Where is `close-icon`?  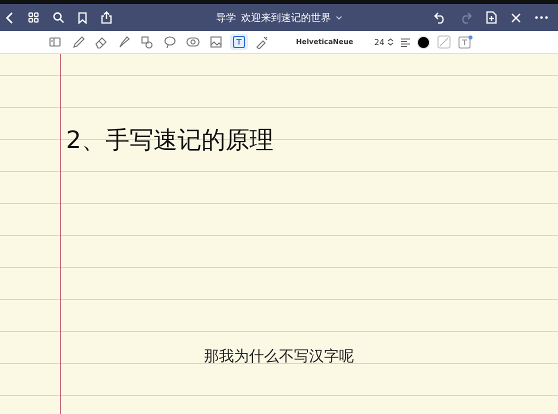 close-icon is located at coordinates (516, 17).